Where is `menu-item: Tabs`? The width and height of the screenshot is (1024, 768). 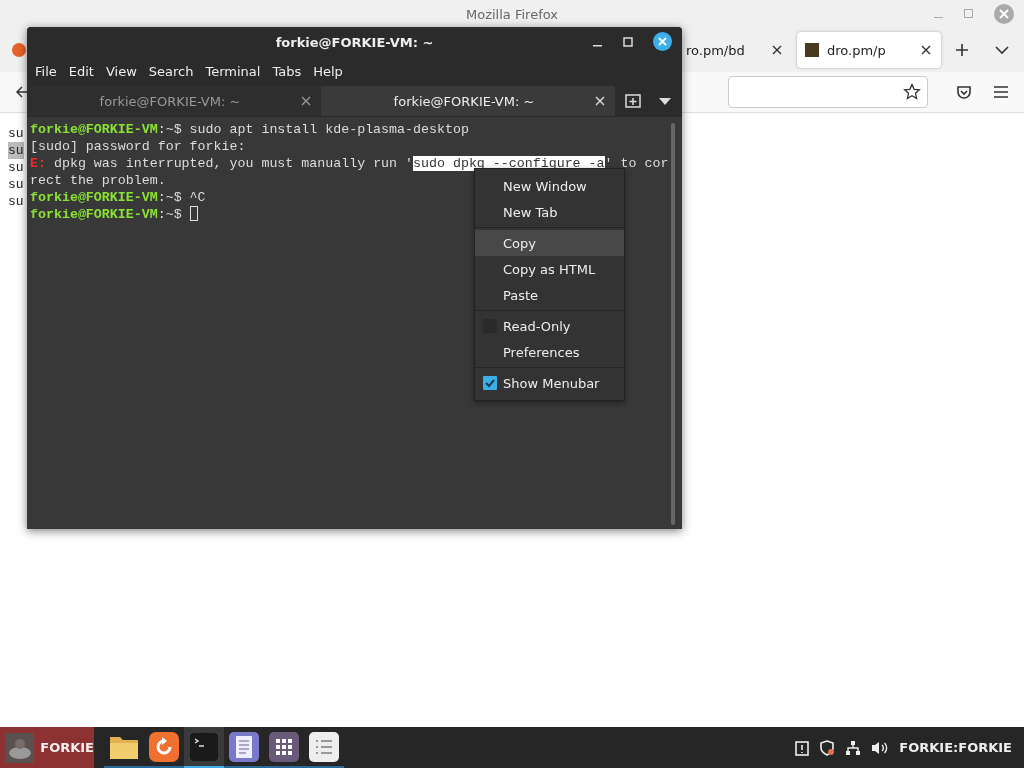
menu-item: Tabs is located at coordinates (287, 71).